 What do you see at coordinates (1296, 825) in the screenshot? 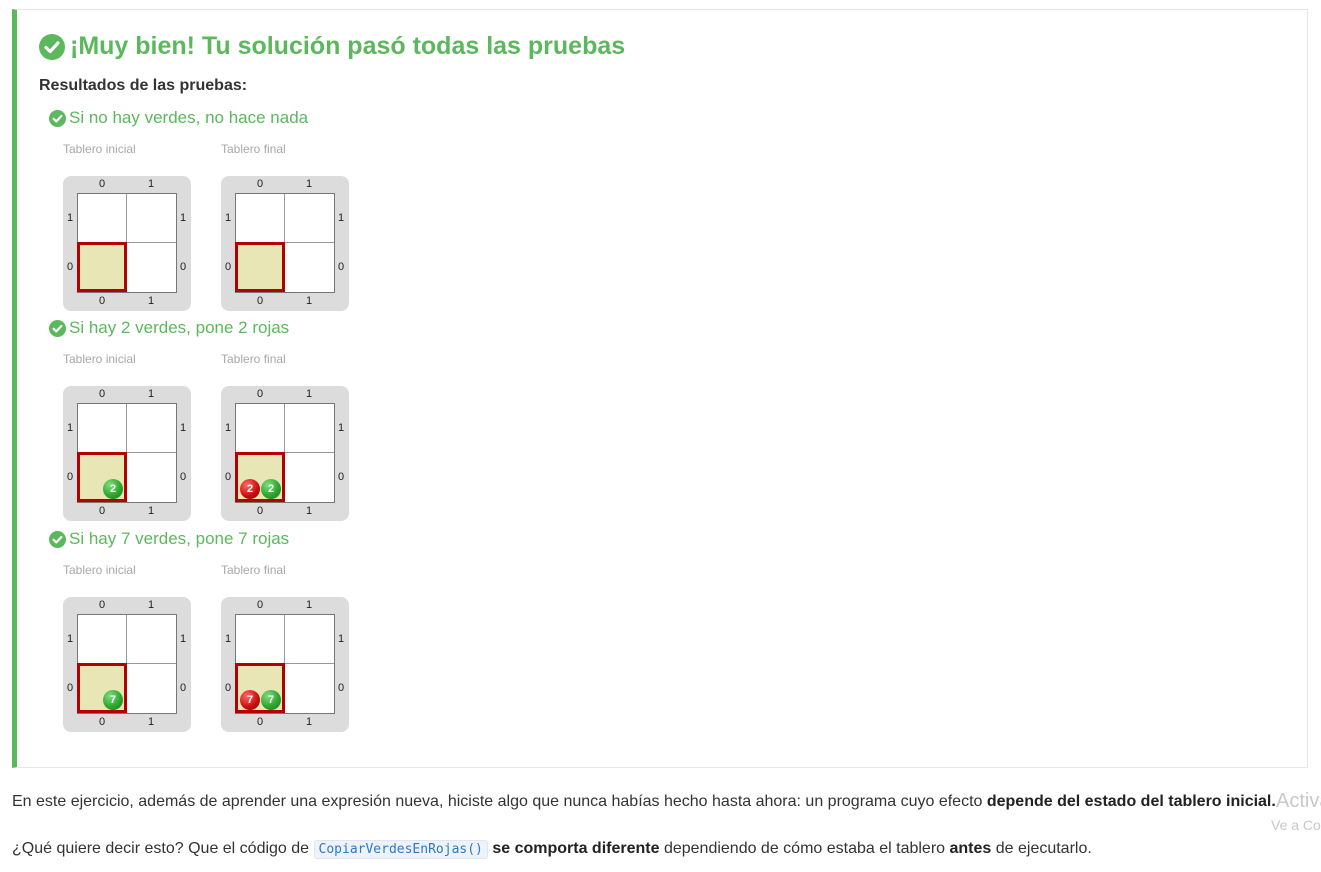
I see `activation-watermark-line2: Ve a Co` at bounding box center [1296, 825].